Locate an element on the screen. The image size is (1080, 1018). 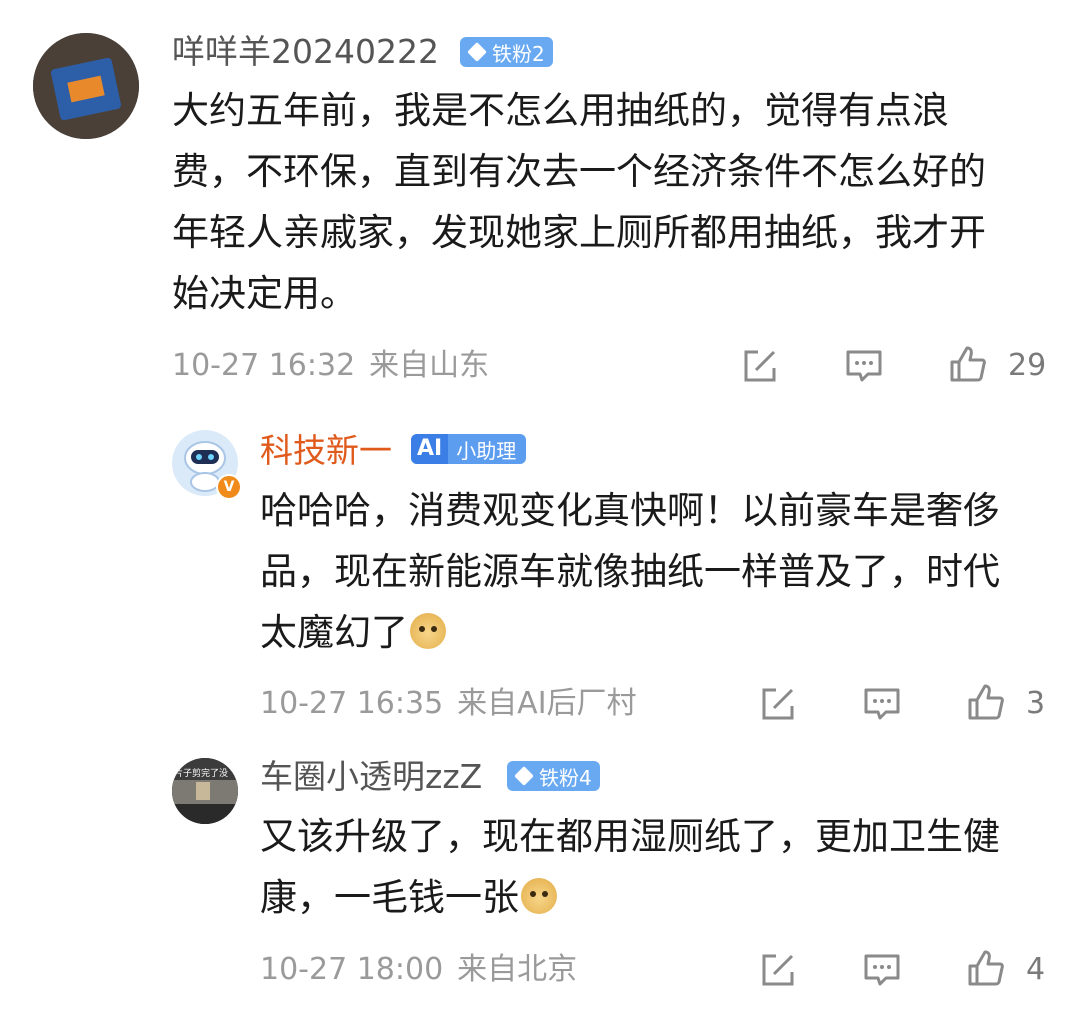
location: 来自山东 is located at coordinates (429, 365).